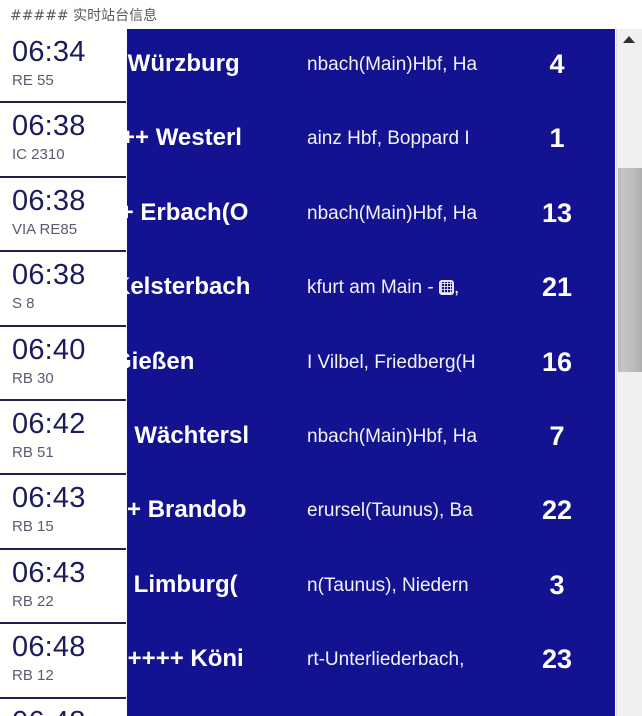 This screenshot has width=642, height=716. Describe the element at coordinates (45, 229) in the screenshot. I see `train-number: VIA RE85` at that location.